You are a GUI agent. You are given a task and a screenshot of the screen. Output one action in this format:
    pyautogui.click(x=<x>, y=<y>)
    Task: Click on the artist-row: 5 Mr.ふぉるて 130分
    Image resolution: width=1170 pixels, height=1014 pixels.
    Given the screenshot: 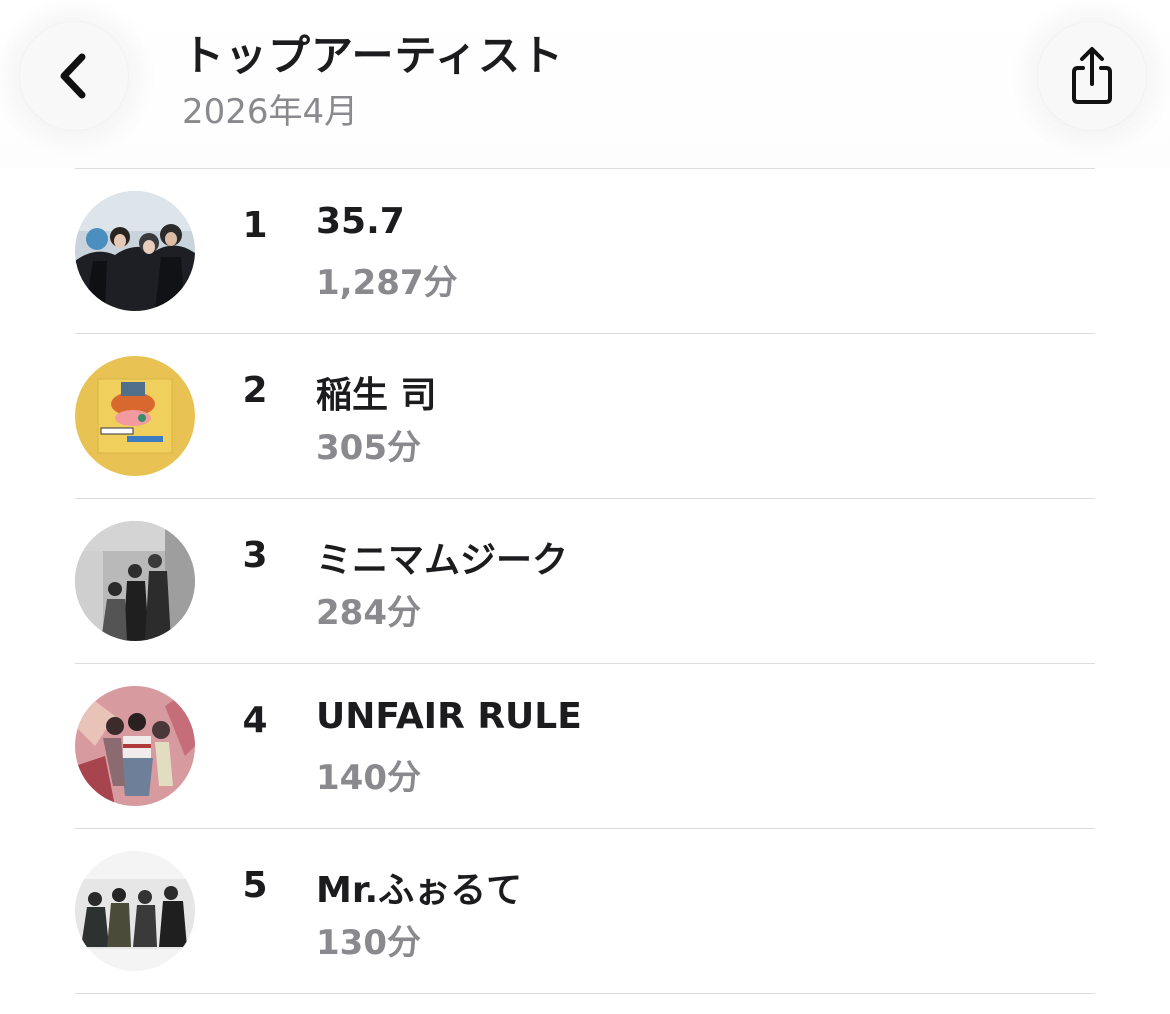 What is the action you would take?
    pyautogui.click(x=585, y=911)
    